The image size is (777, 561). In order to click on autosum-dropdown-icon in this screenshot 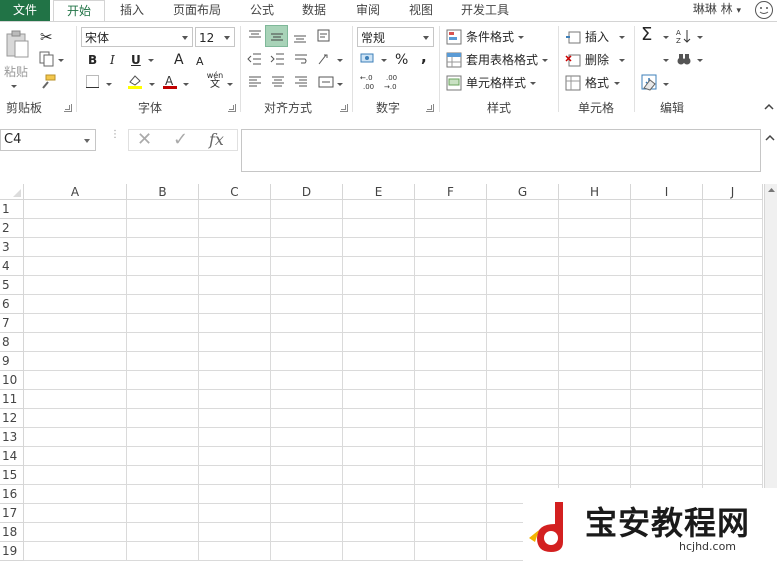, I will do `click(666, 37)`.